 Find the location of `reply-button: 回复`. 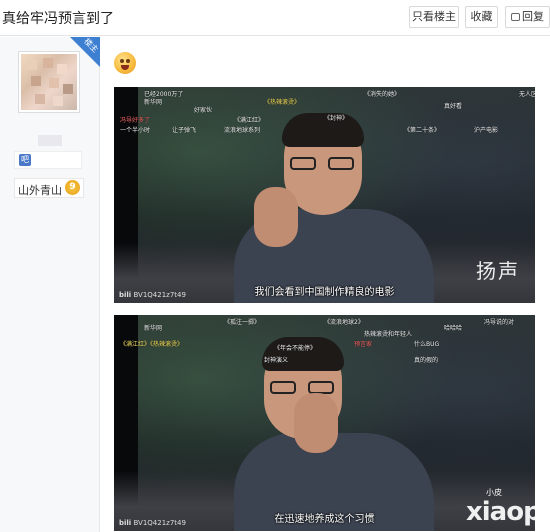

reply-button: 回复 is located at coordinates (527, 17).